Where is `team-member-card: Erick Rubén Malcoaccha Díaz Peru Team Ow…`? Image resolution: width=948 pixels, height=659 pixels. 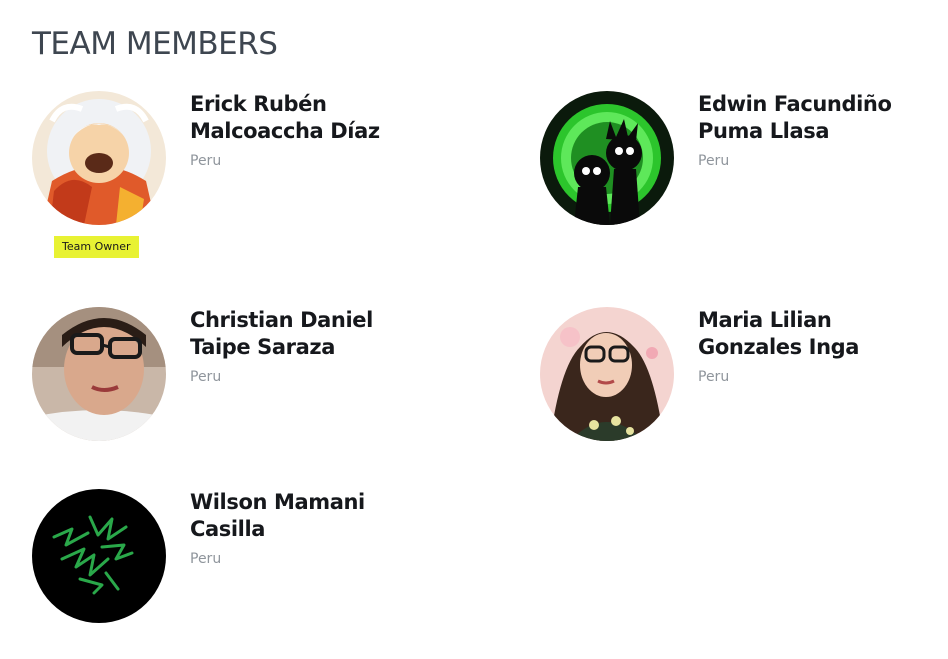
team-member-card: Erick Rubén Malcoaccha Díaz Peru Team Ow… is located at coordinates (232, 176).